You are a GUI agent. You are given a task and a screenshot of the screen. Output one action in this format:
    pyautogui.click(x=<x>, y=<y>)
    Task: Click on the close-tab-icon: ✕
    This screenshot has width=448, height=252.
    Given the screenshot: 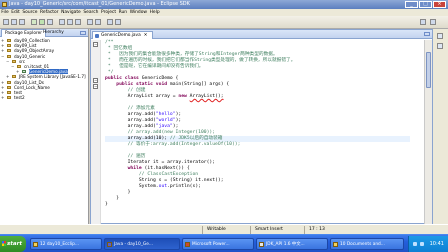 What is the action you would take?
    pyautogui.click(x=146, y=35)
    